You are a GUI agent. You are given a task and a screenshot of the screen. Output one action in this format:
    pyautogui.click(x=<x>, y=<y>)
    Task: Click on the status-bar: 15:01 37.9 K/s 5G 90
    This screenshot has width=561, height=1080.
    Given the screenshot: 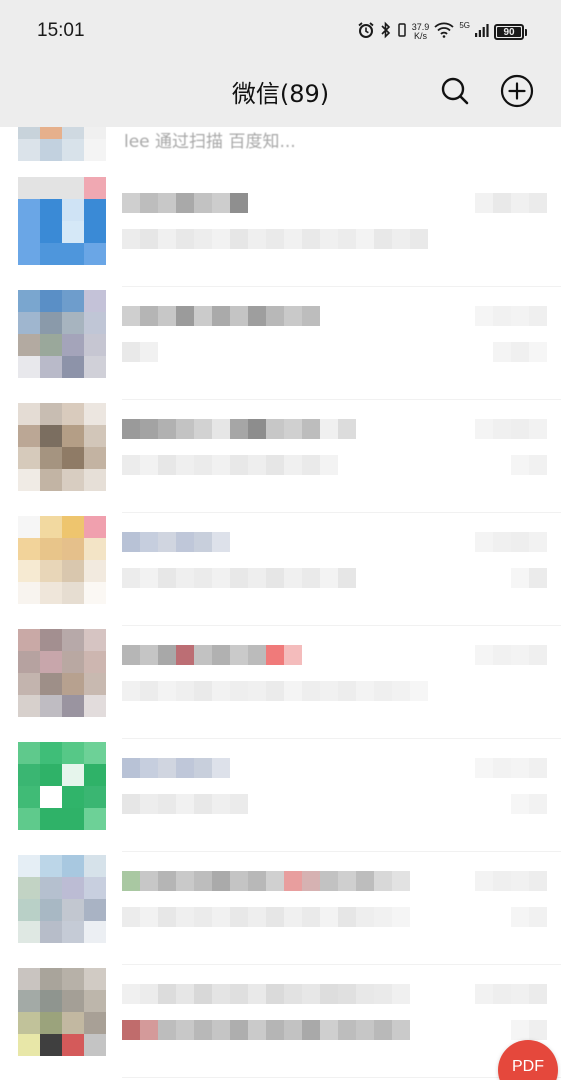 What is the action you would take?
    pyautogui.click(x=280, y=30)
    